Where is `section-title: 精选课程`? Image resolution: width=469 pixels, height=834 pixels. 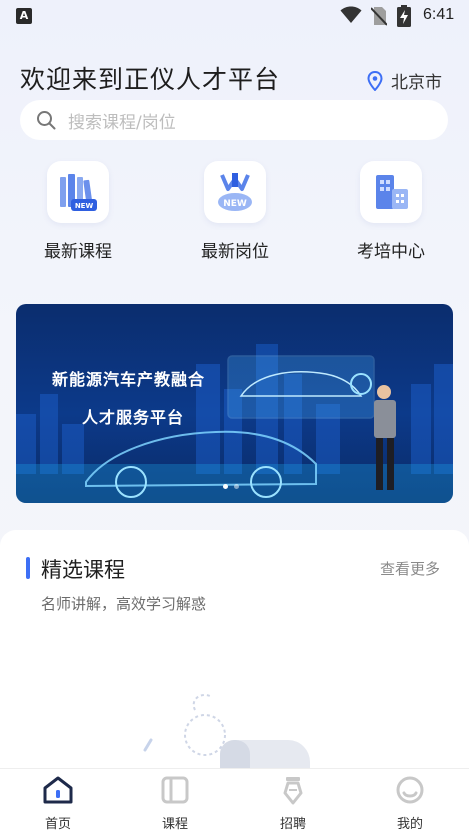 section-title: 精选课程 is located at coordinates (83, 570).